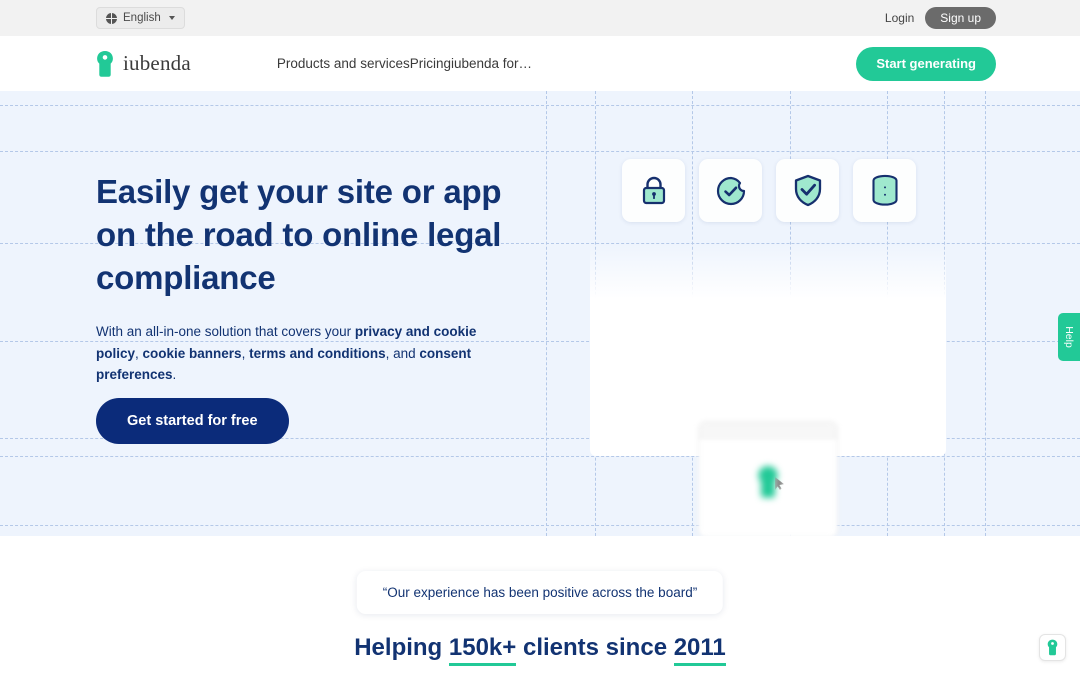 The height and width of the screenshot is (675, 1080). I want to click on stat-middle: clients since, so click(595, 647).